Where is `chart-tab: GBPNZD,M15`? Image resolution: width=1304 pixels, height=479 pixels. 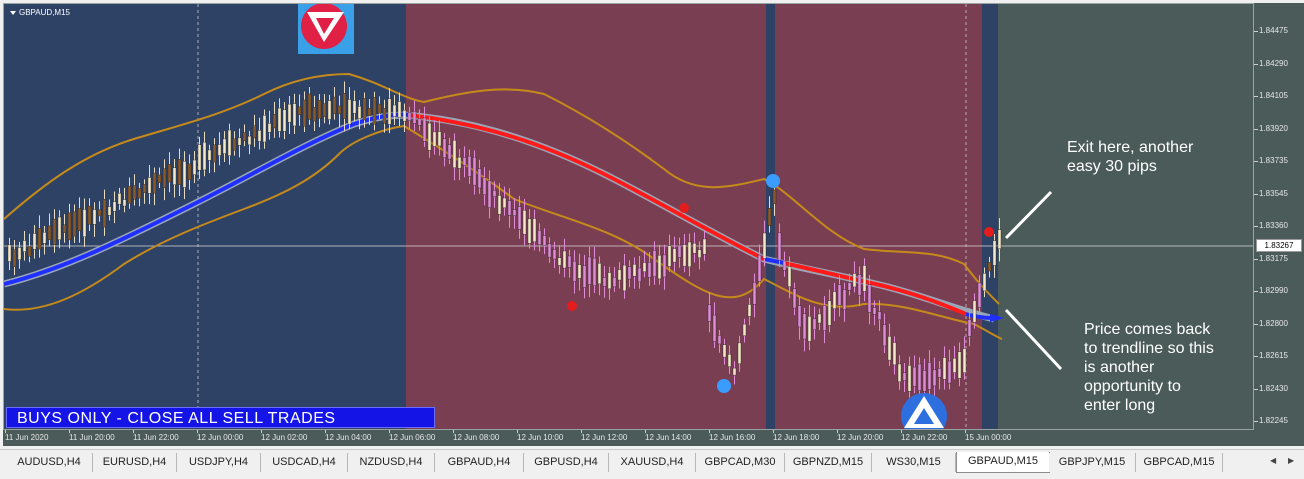 chart-tab: GBPNZD,M15 is located at coordinates (828, 462).